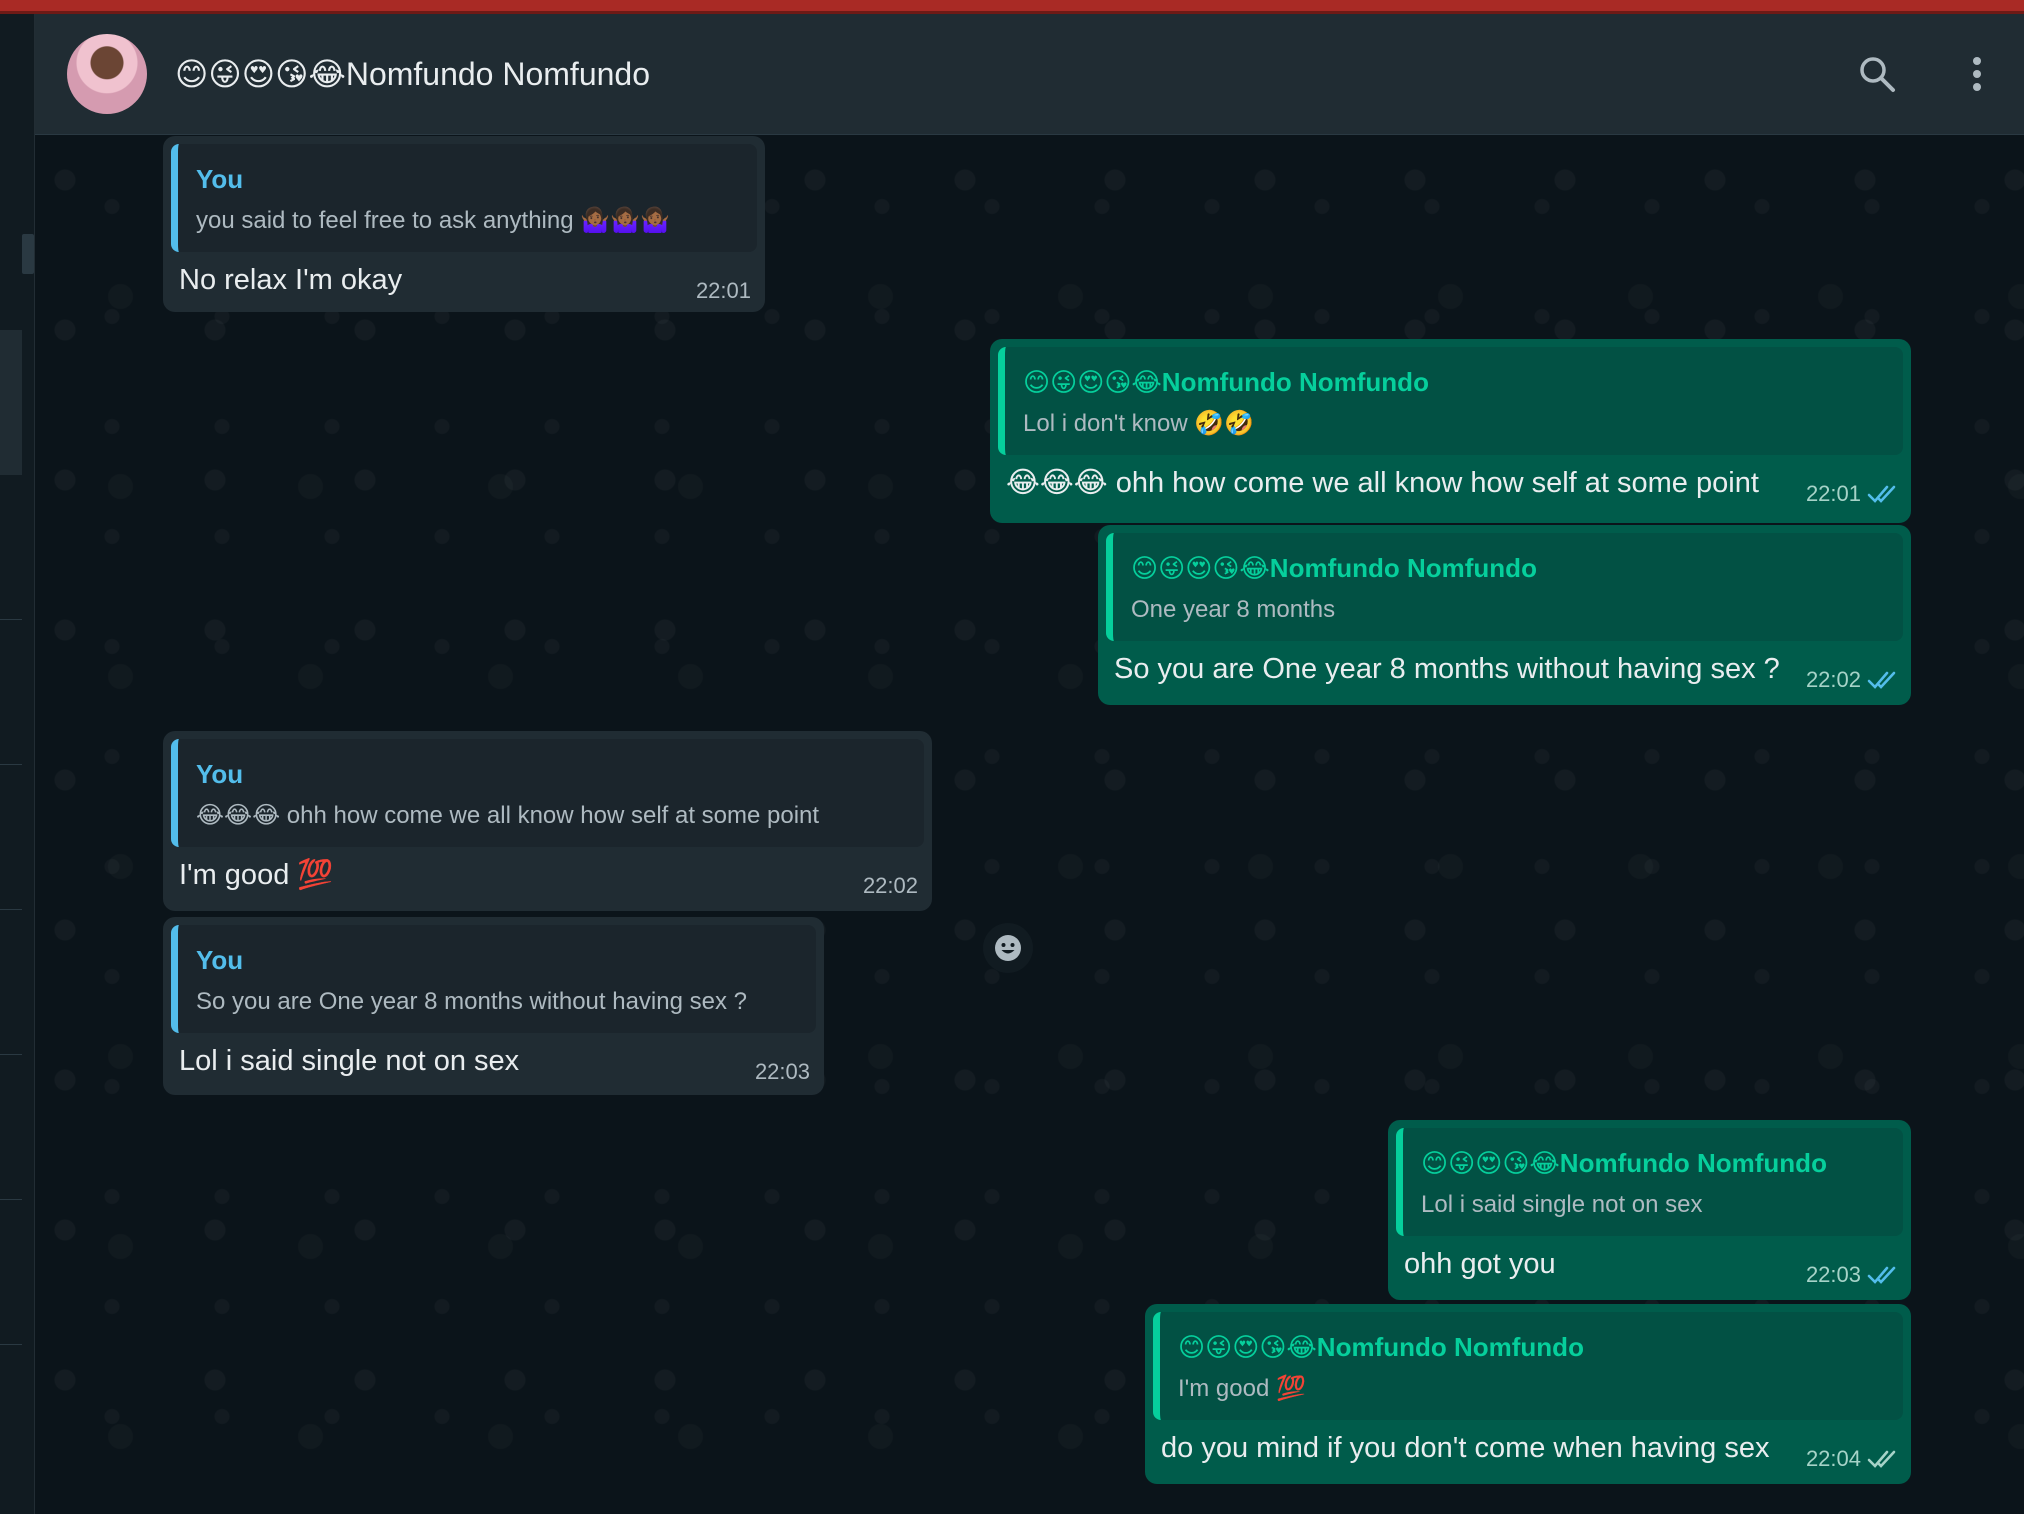  What do you see at coordinates (107, 74) in the screenshot?
I see `avatar` at bounding box center [107, 74].